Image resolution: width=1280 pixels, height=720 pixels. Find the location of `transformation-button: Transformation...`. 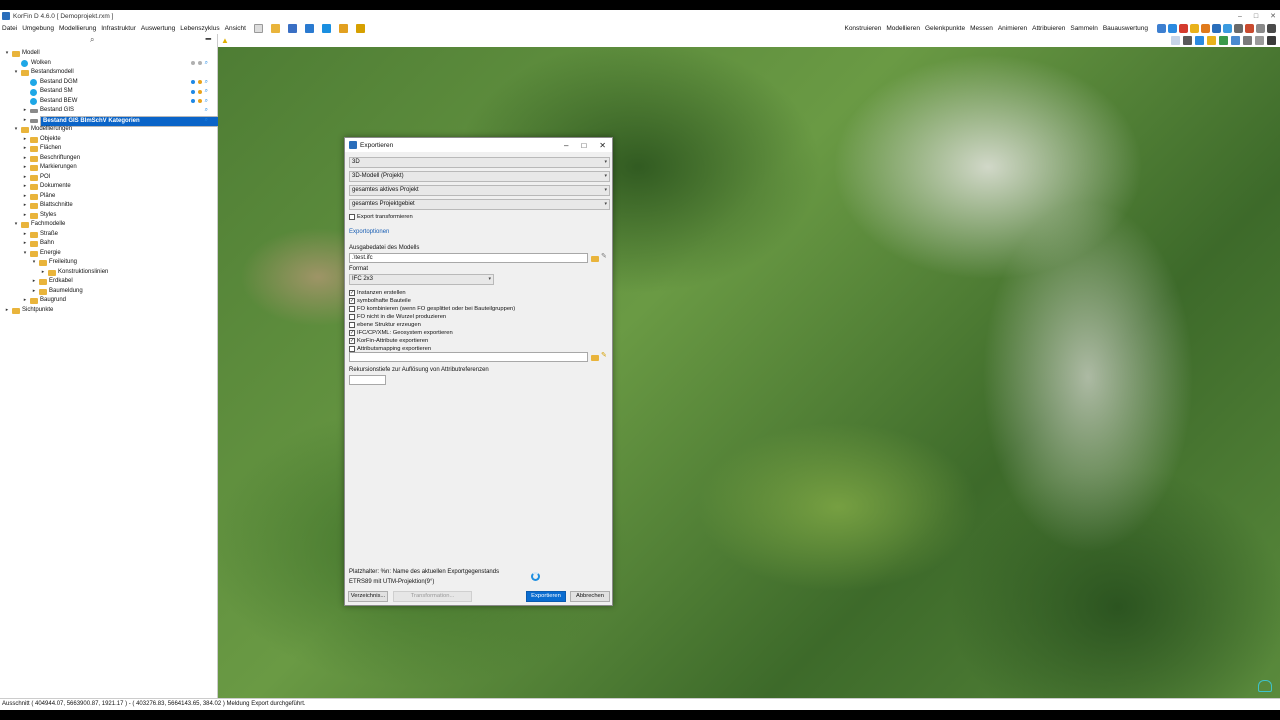

transformation-button: Transformation... is located at coordinates (432, 596).